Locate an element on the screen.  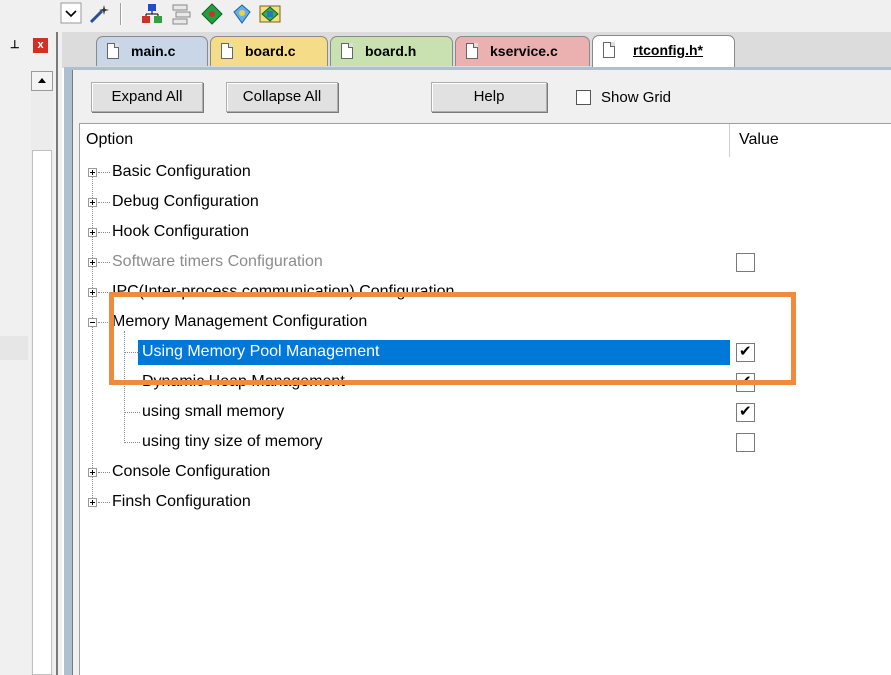
network-icon is located at coordinates (152, 14).